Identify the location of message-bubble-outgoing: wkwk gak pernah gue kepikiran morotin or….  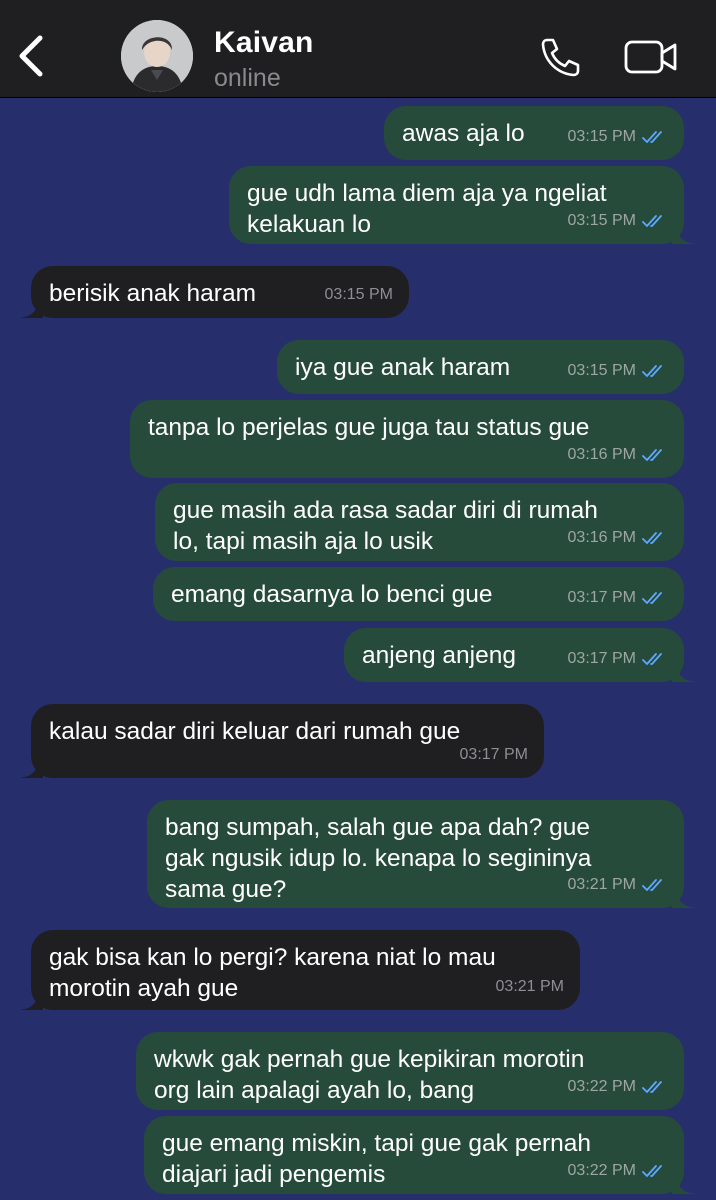
(410, 1071).